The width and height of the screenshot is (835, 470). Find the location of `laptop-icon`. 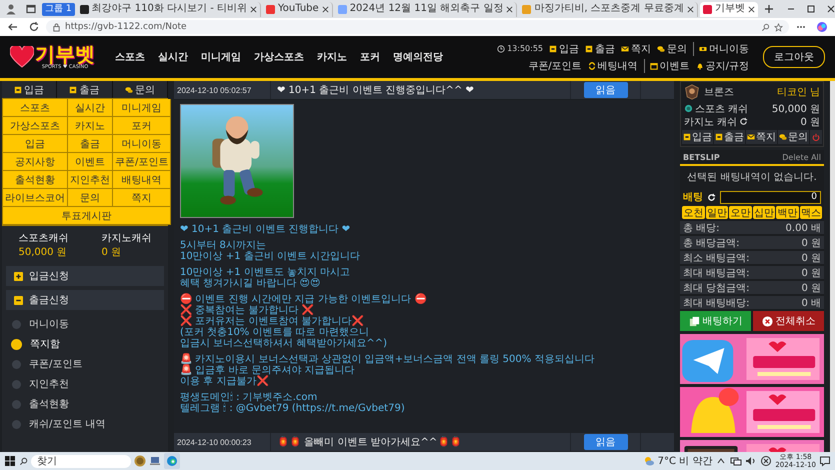

laptop-icon is located at coordinates (155, 461).